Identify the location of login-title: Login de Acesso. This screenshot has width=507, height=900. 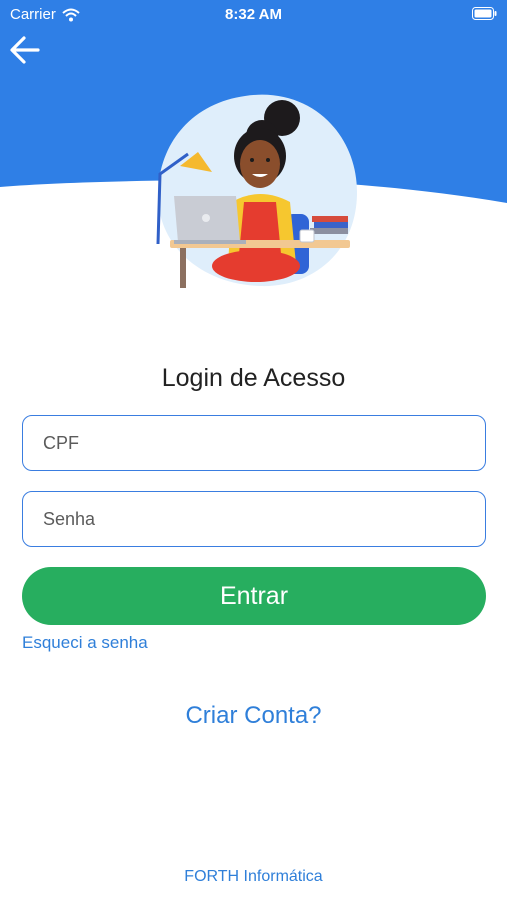
(253, 378).